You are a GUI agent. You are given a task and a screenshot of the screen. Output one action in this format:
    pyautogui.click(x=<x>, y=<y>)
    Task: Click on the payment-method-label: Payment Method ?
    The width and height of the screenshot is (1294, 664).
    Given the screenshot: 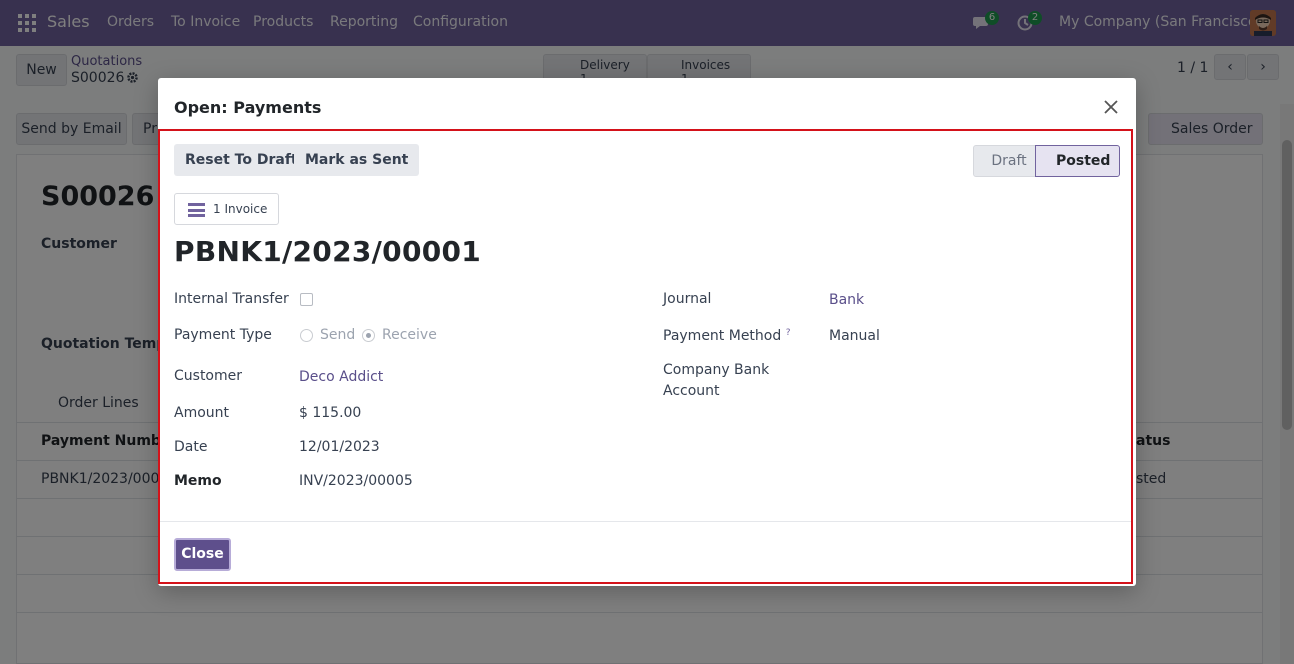 What is the action you would take?
    pyautogui.click(x=726, y=336)
    